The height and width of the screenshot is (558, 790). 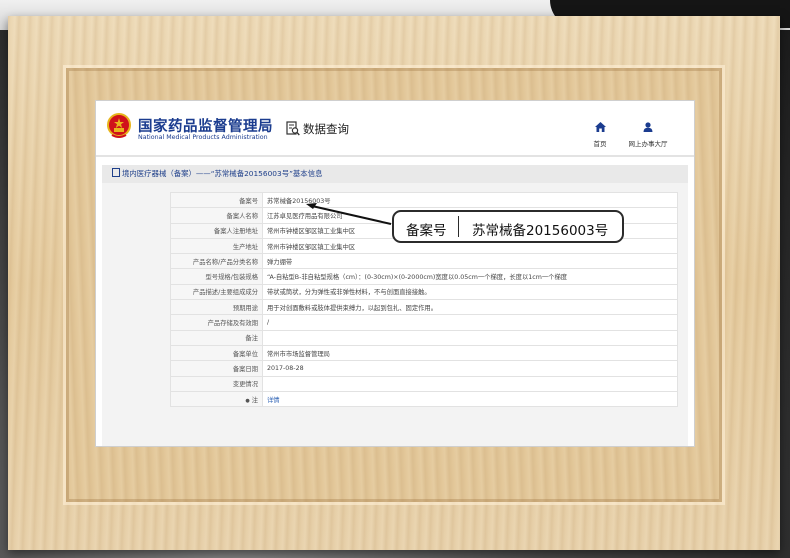 I want to click on row-label-text: 生产地址, so click(x=245, y=247).